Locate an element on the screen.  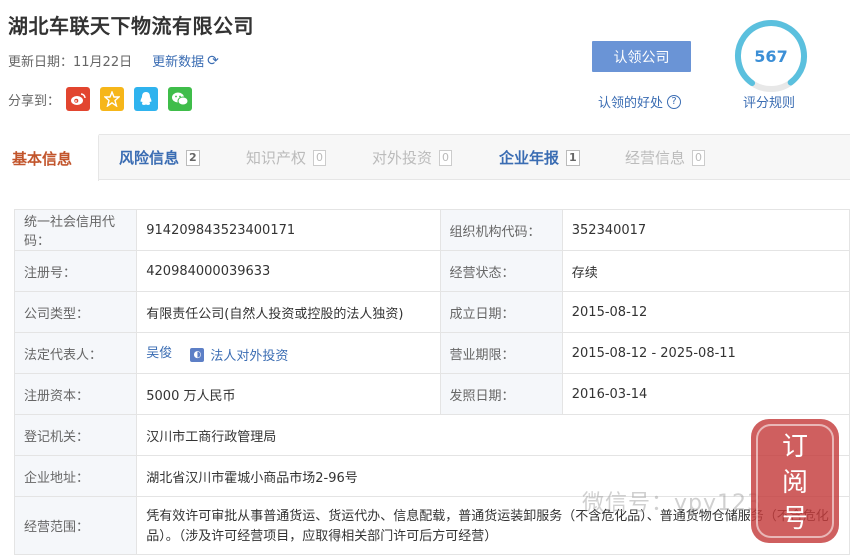
update-date: 更新日期：11月22日 is located at coordinates (70, 62).